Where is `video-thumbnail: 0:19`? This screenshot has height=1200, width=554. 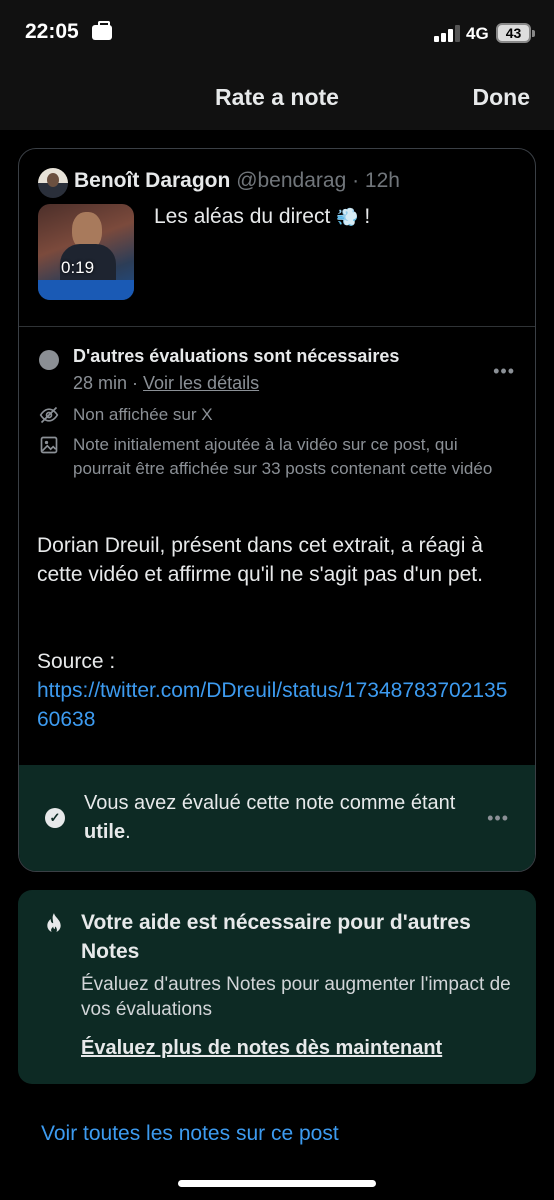
video-thumbnail: 0:19 is located at coordinates (86, 252).